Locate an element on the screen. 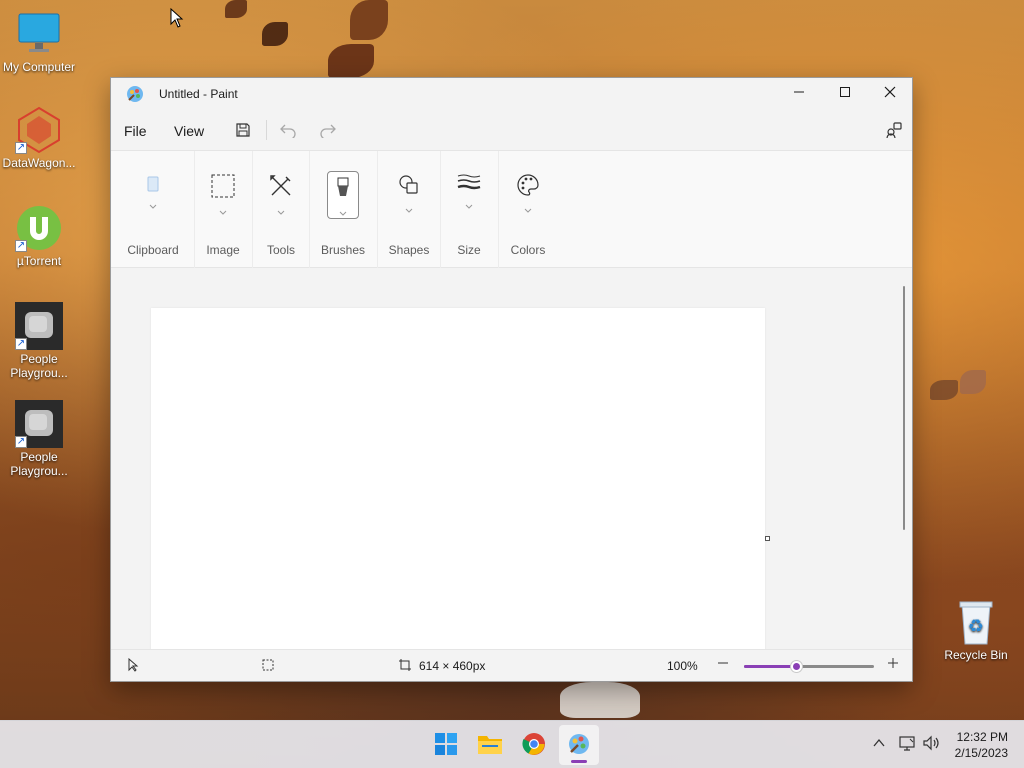  redo-button is located at coordinates (328, 131).